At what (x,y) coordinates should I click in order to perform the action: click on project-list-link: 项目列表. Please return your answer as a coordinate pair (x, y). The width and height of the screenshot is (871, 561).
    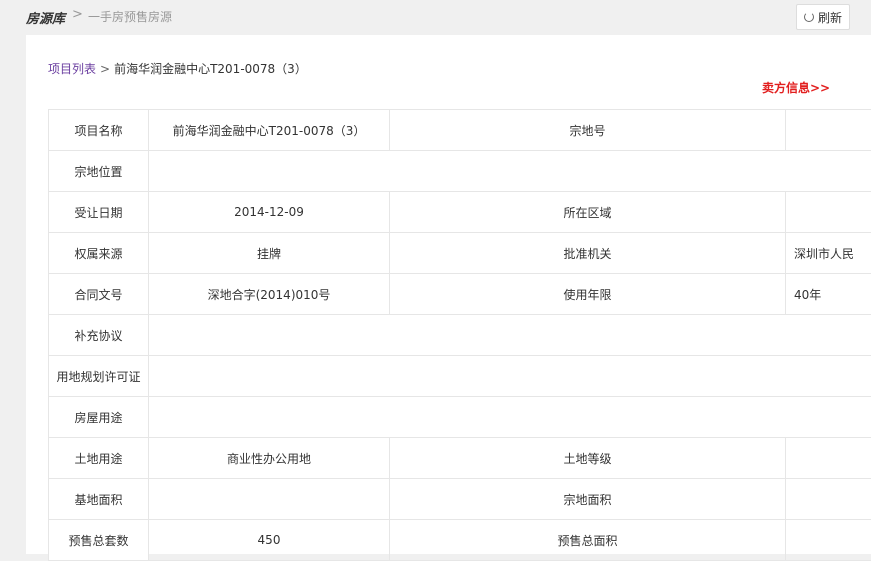
    Looking at the image, I should click on (72, 69).